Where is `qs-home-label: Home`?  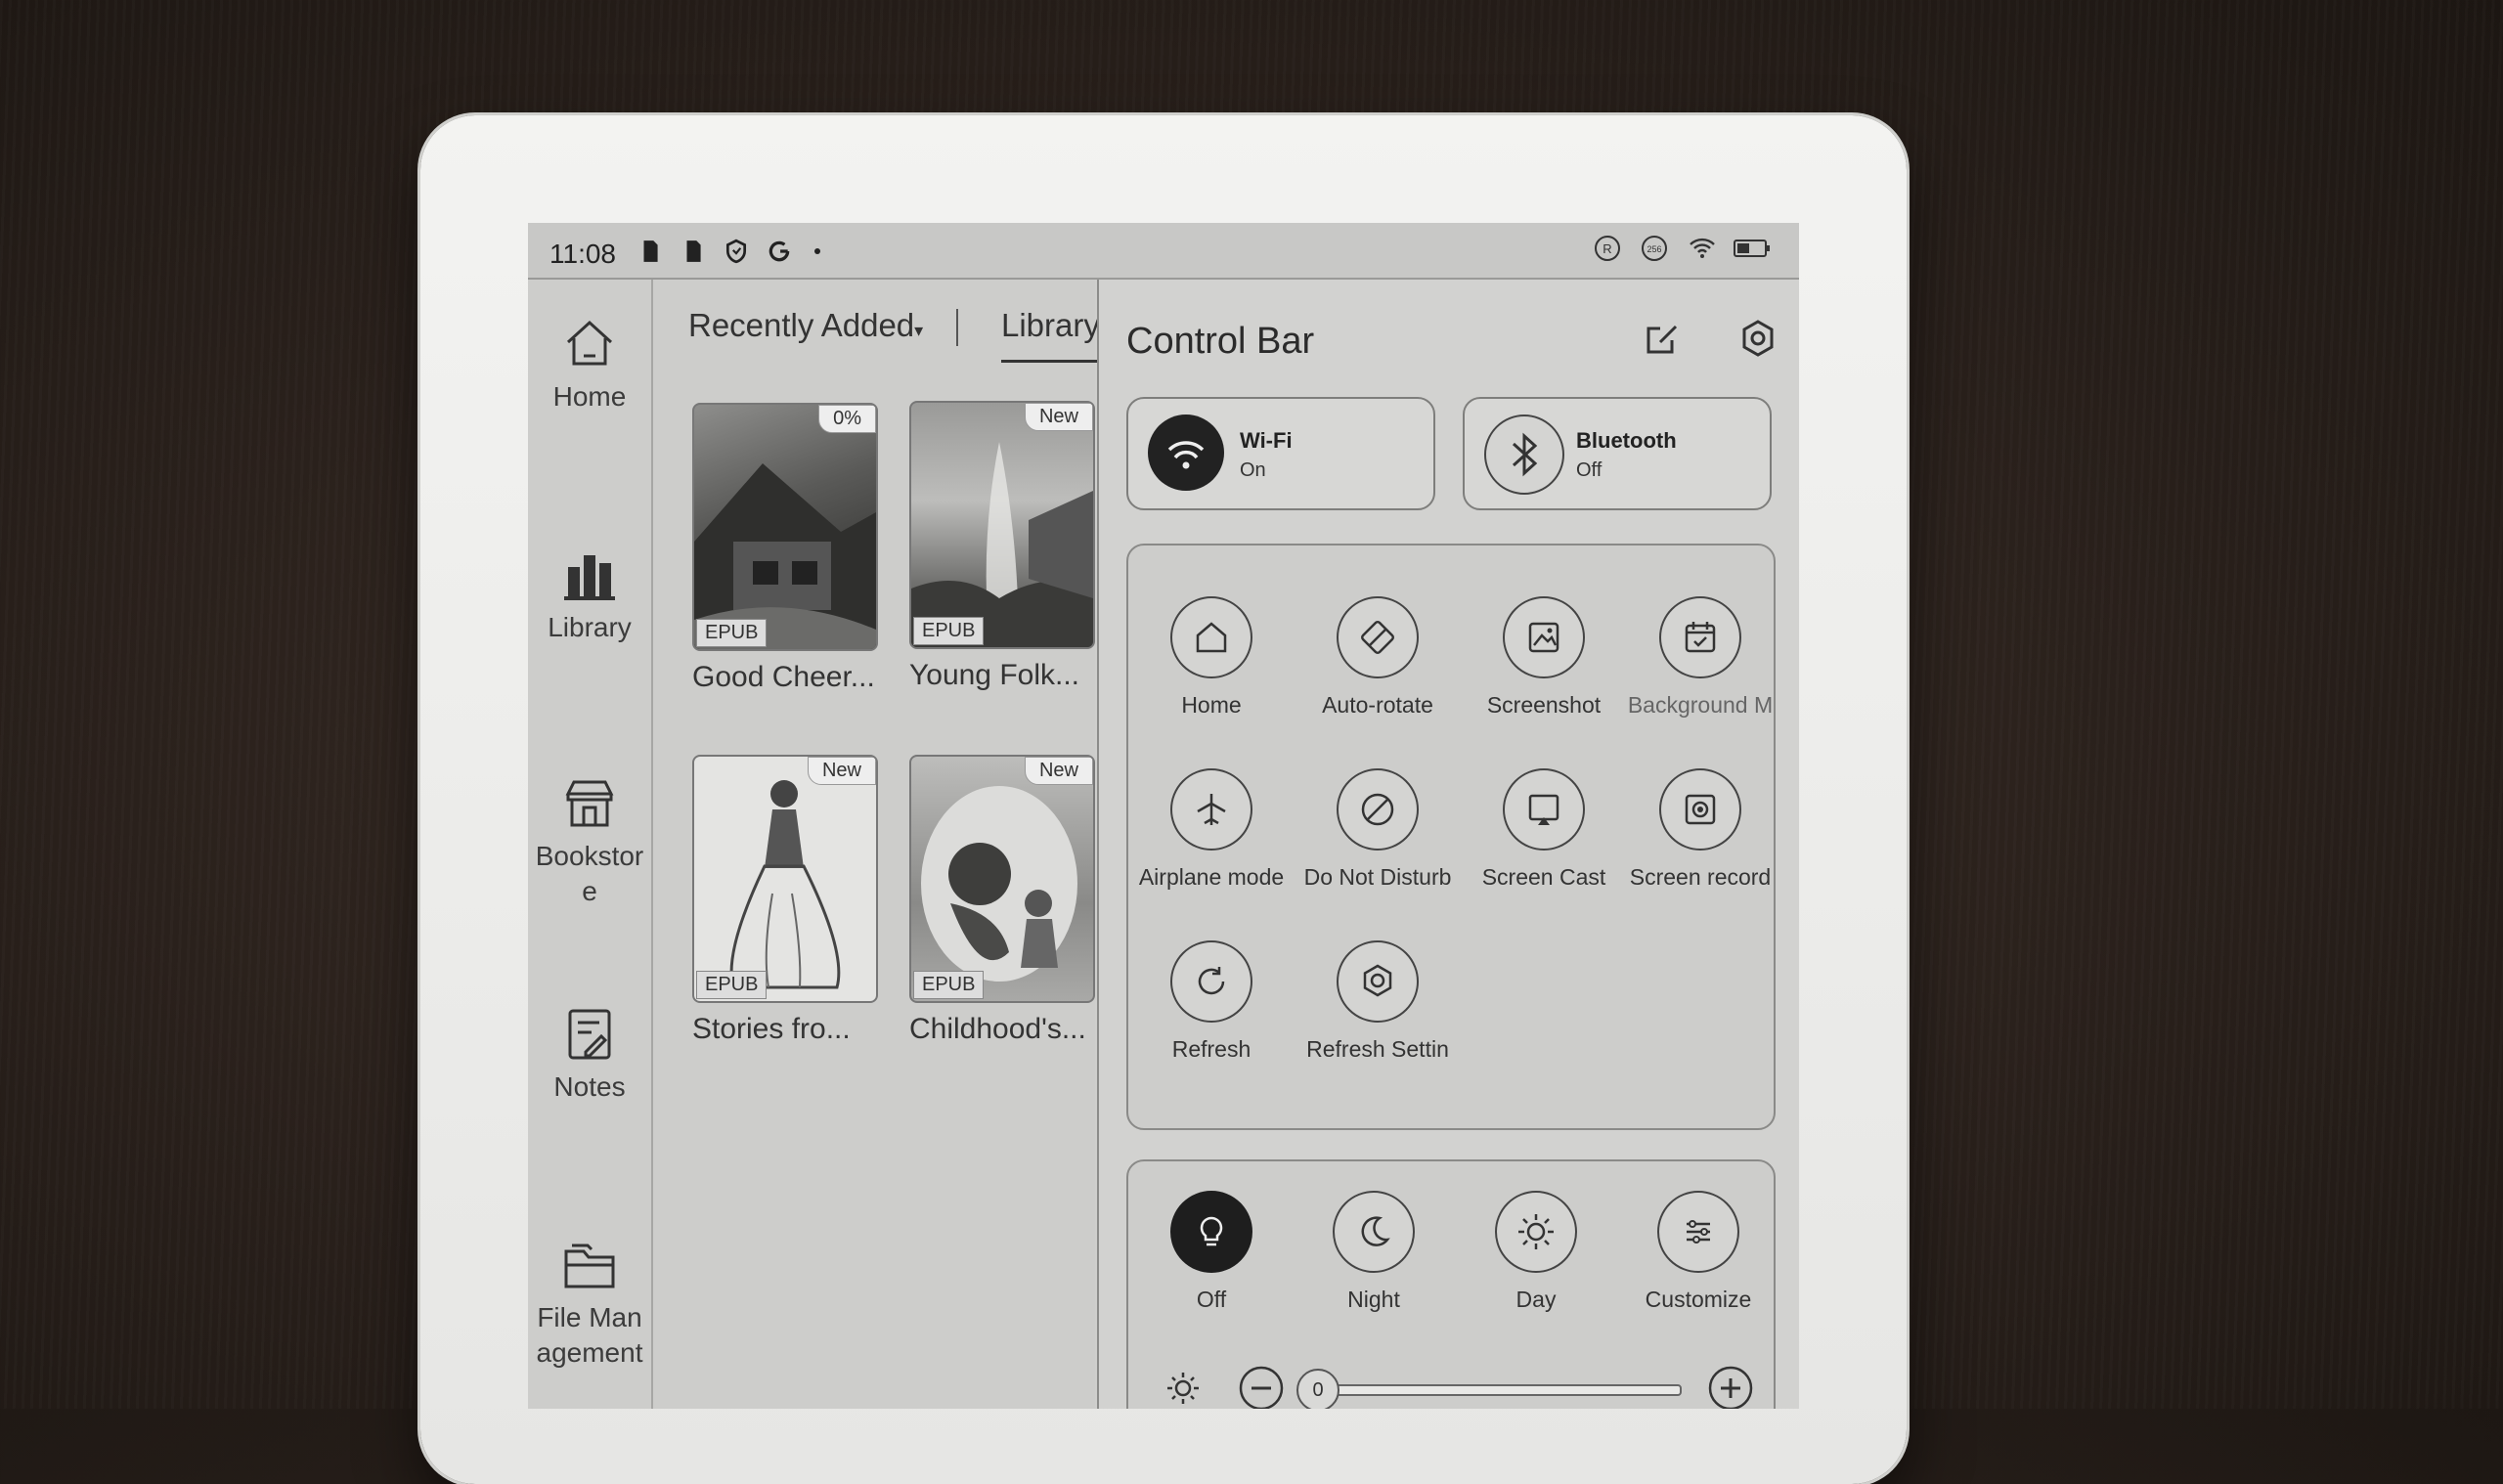
qs-home-label: Home is located at coordinates (1211, 705).